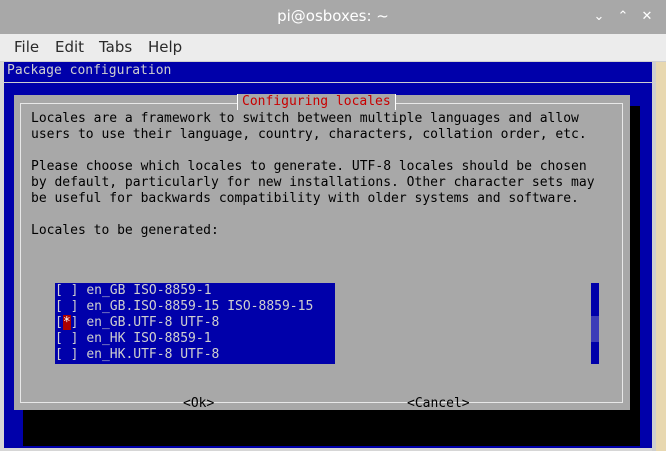  Describe the element at coordinates (153, 354) in the screenshot. I see `locale-label: en_HK.UTF-8 UTF-8` at that location.